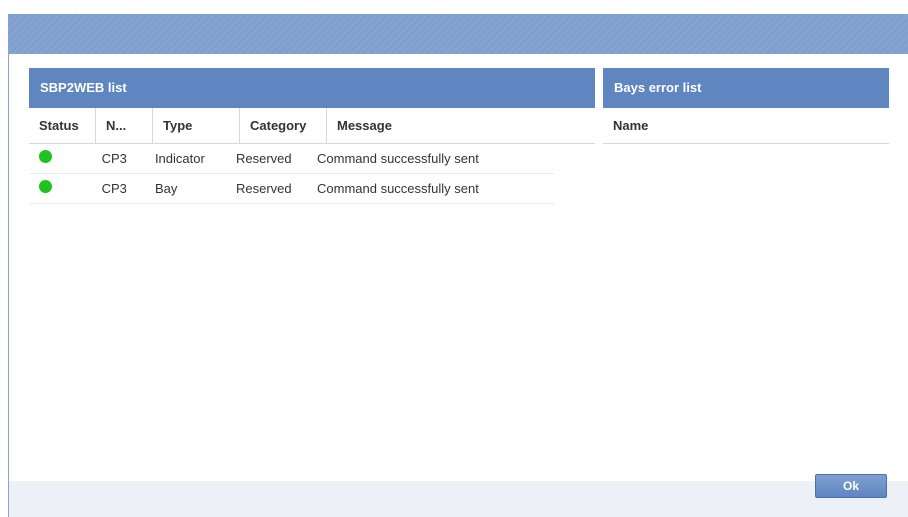 This screenshot has height=517, width=908. What do you see at coordinates (283, 125) in the screenshot?
I see `column-header-category: Category` at bounding box center [283, 125].